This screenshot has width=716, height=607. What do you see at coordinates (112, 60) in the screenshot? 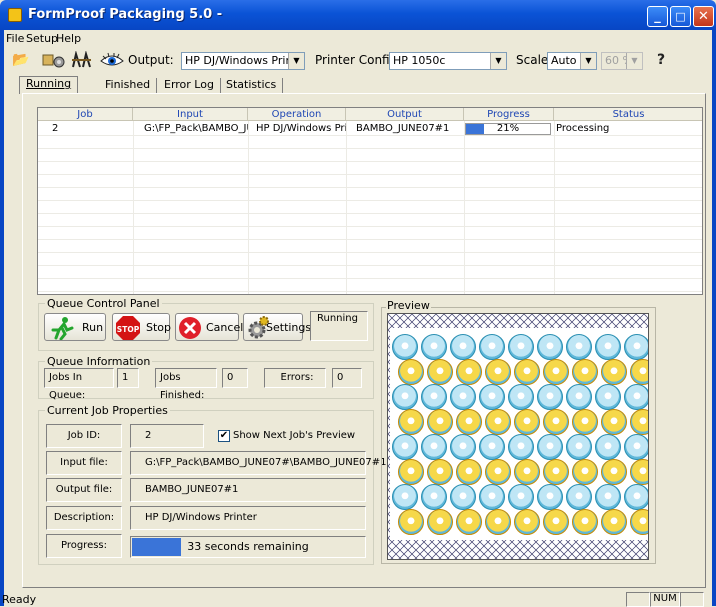
I see `preview-eye-icon` at bounding box center [112, 60].